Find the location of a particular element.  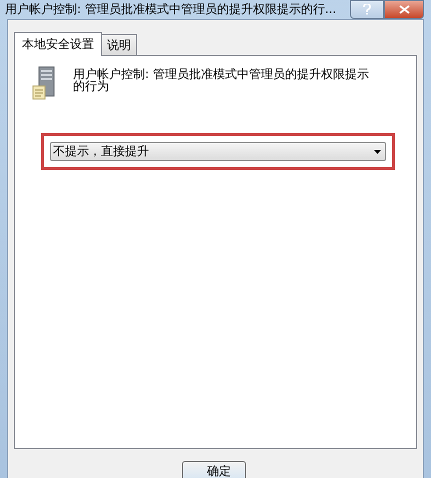

ok-button: 确定 is located at coordinates (214, 469).